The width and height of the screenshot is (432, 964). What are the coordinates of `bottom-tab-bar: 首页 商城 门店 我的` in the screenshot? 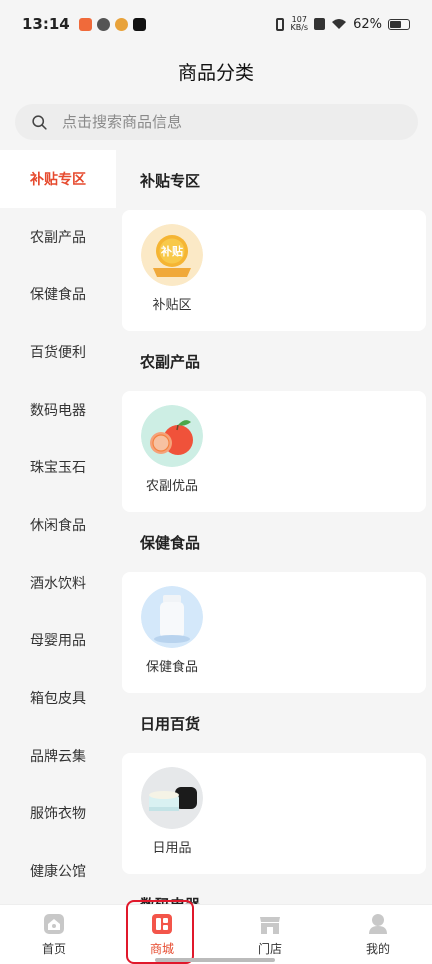 It's located at (216, 934).